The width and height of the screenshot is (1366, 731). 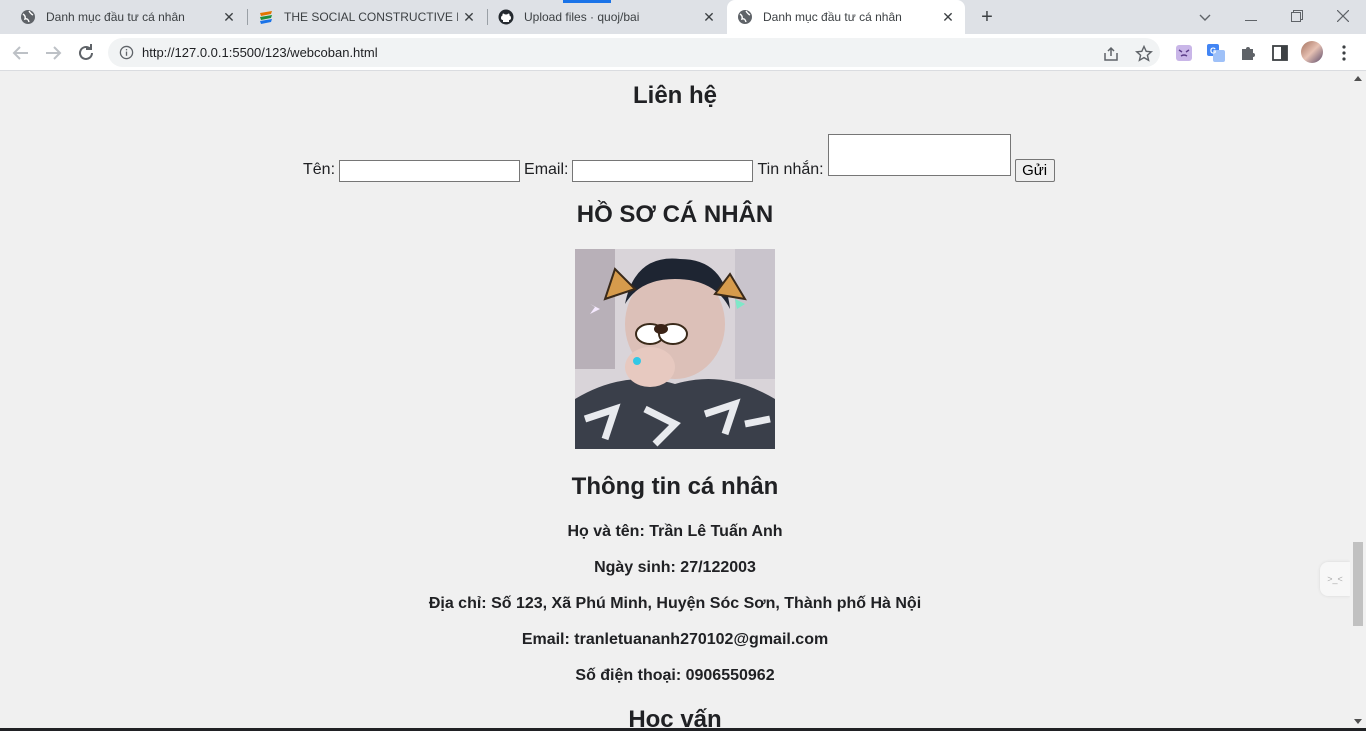 What do you see at coordinates (1248, 53) in the screenshot?
I see `puzzle-extensions-icon` at bounding box center [1248, 53].